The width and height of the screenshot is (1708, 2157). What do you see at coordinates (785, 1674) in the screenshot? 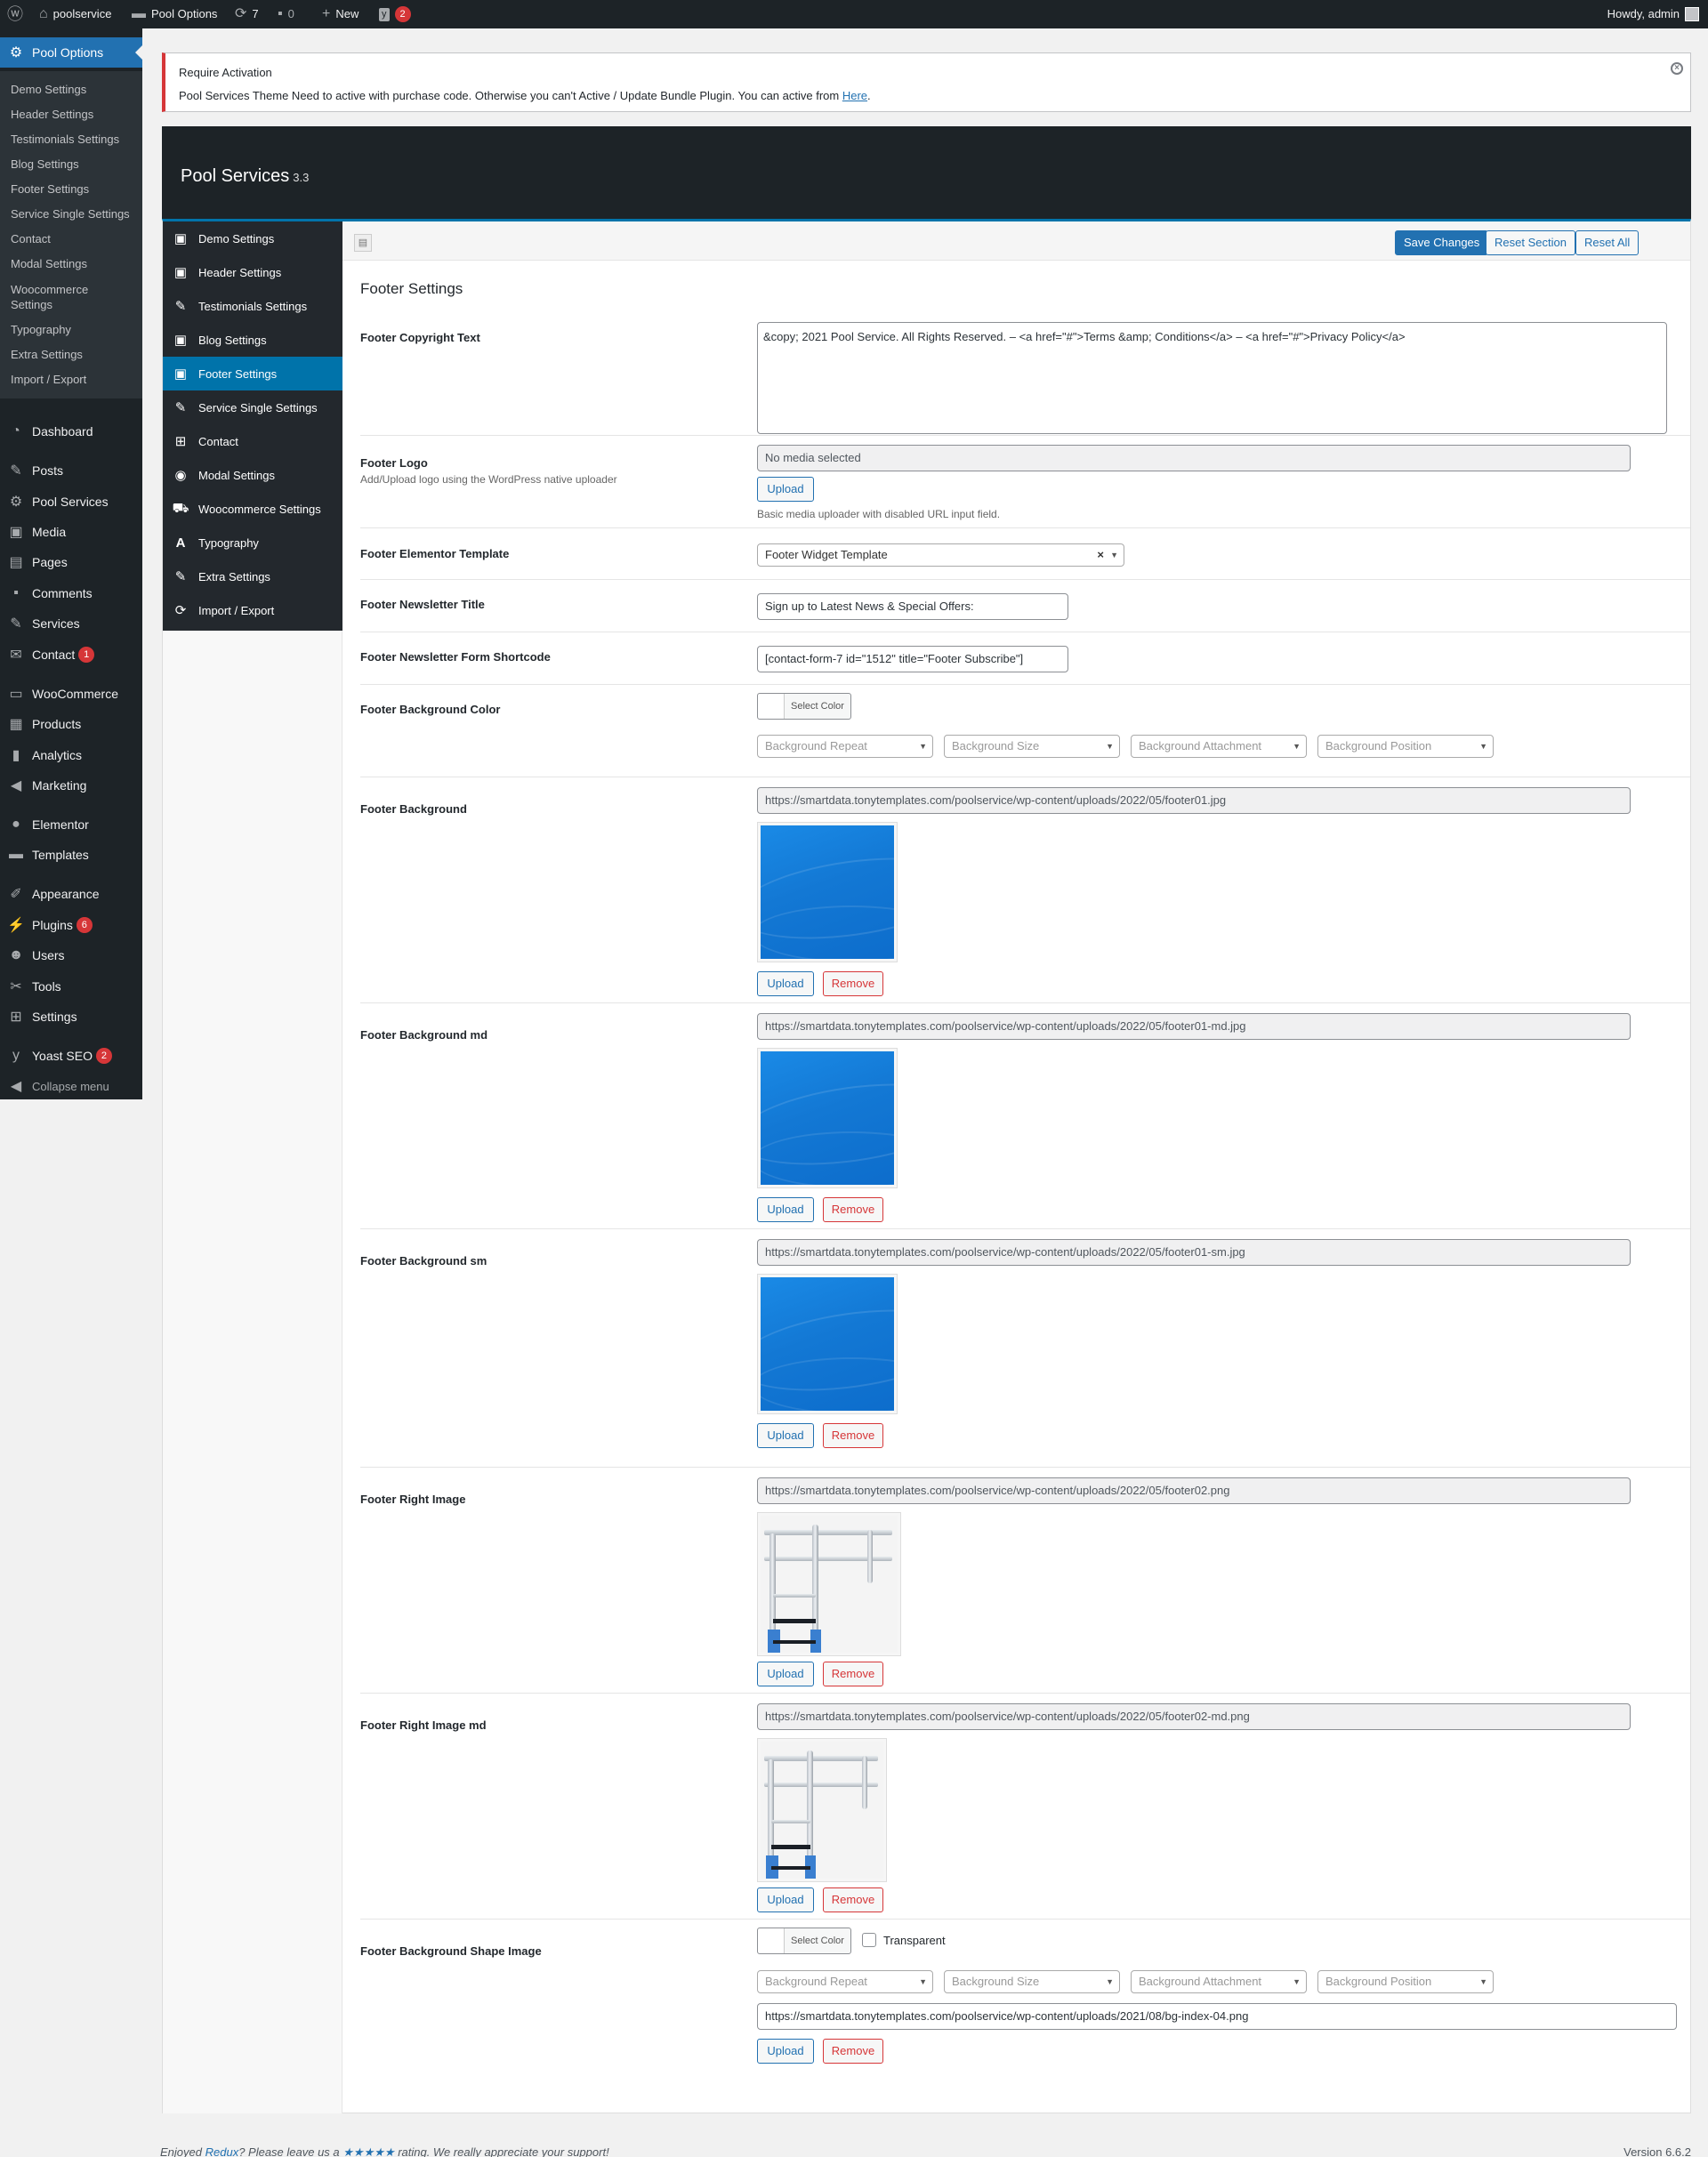
I see `footer-right-image-upload-button: Upload` at bounding box center [785, 1674].